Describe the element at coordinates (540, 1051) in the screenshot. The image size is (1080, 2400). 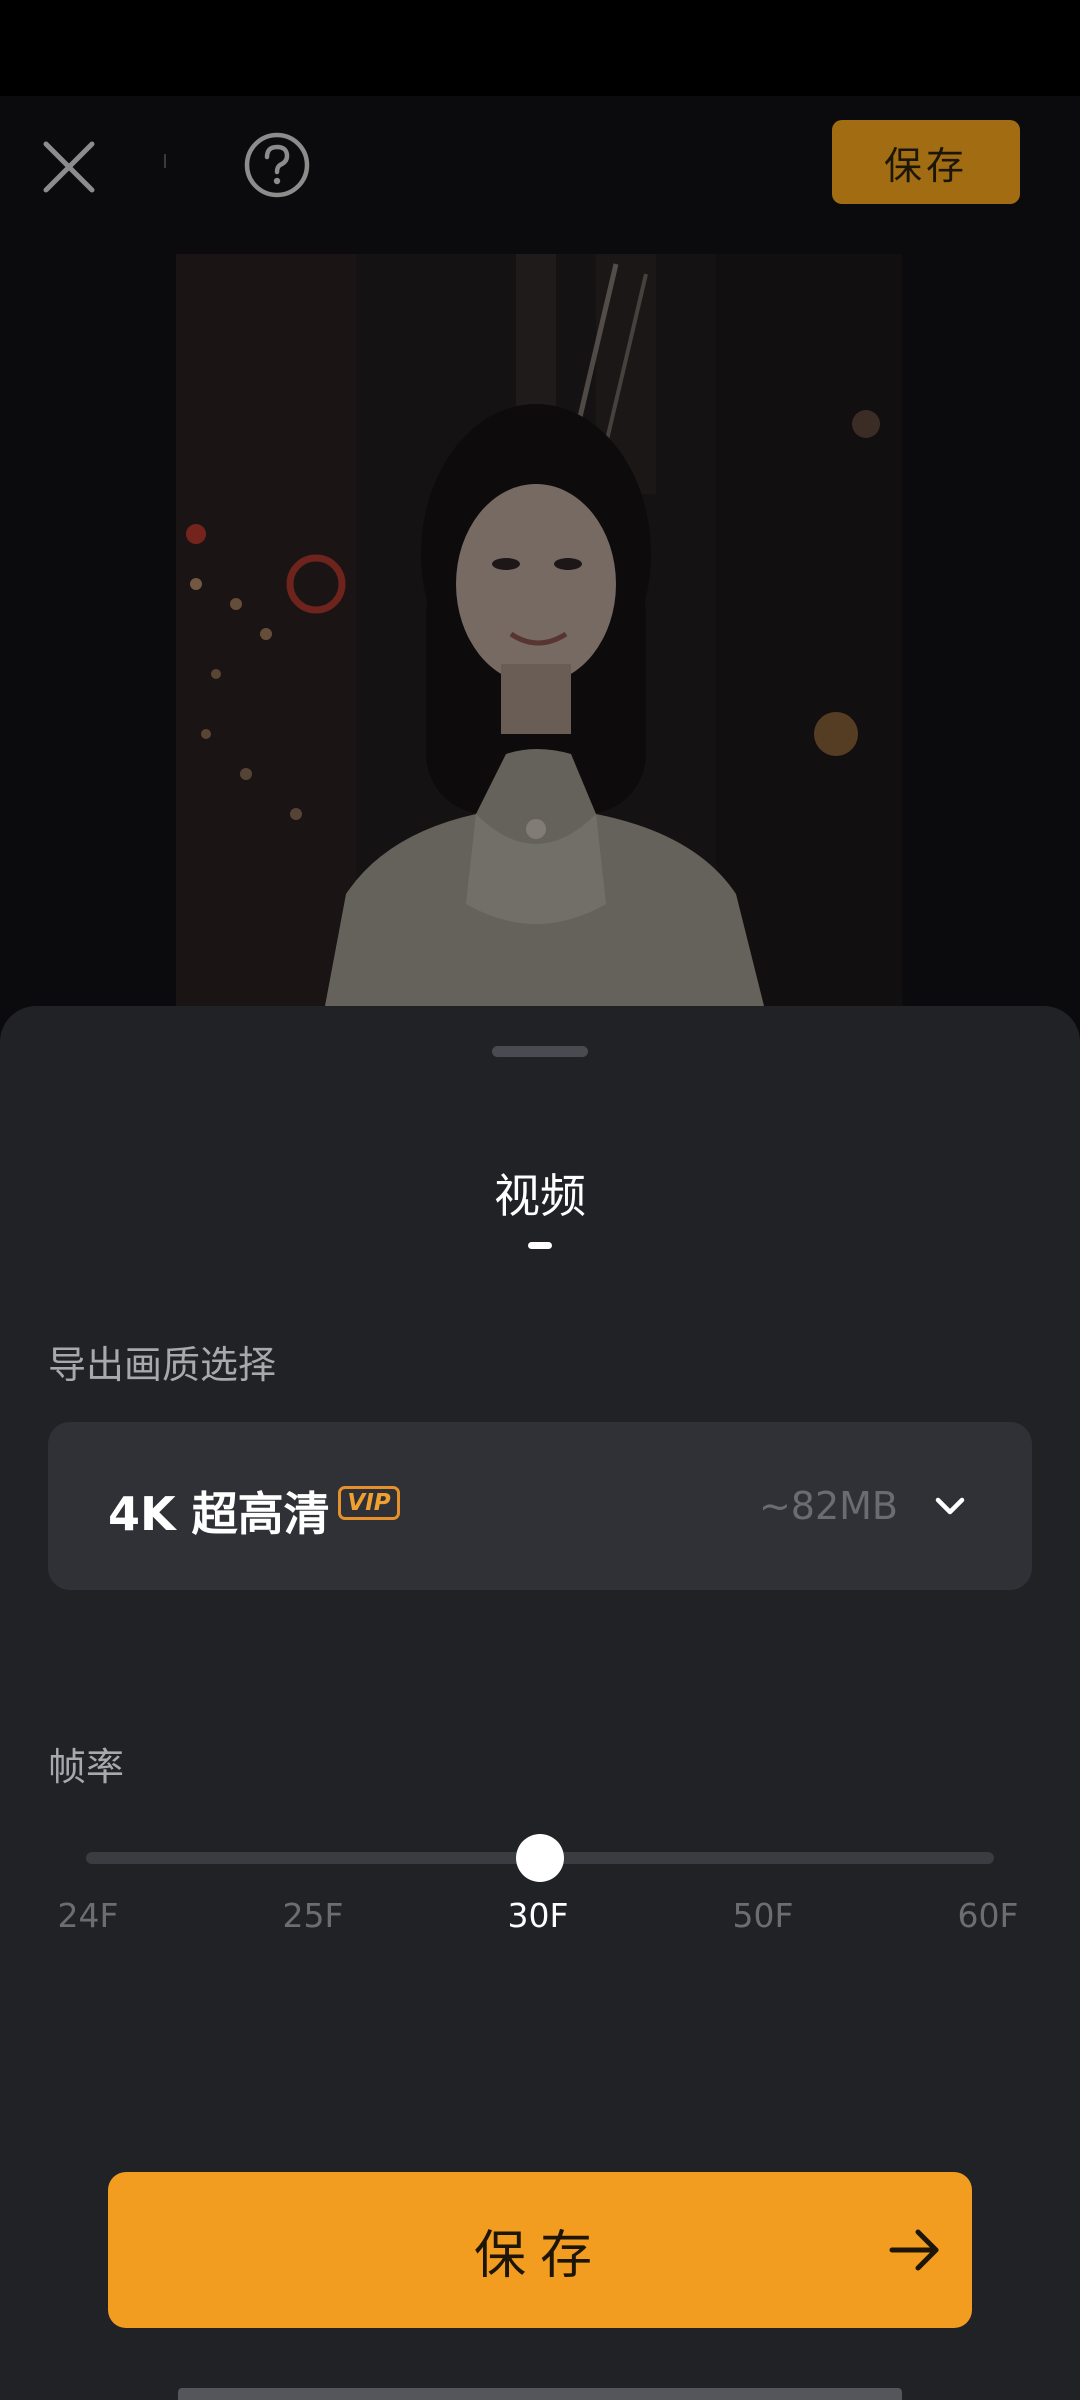
I see `sheet-drag-handle` at that location.